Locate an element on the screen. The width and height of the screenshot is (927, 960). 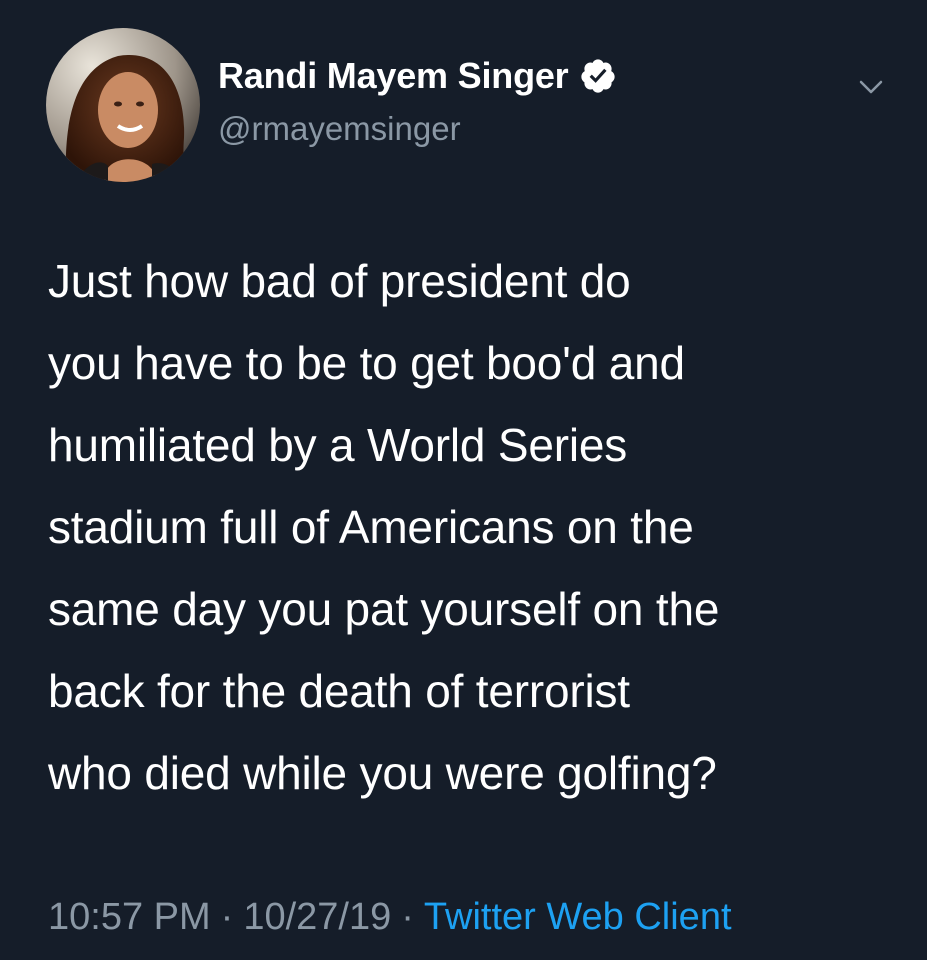
author-name-row: Randi Mayem Singer is located at coordinates (417, 76).